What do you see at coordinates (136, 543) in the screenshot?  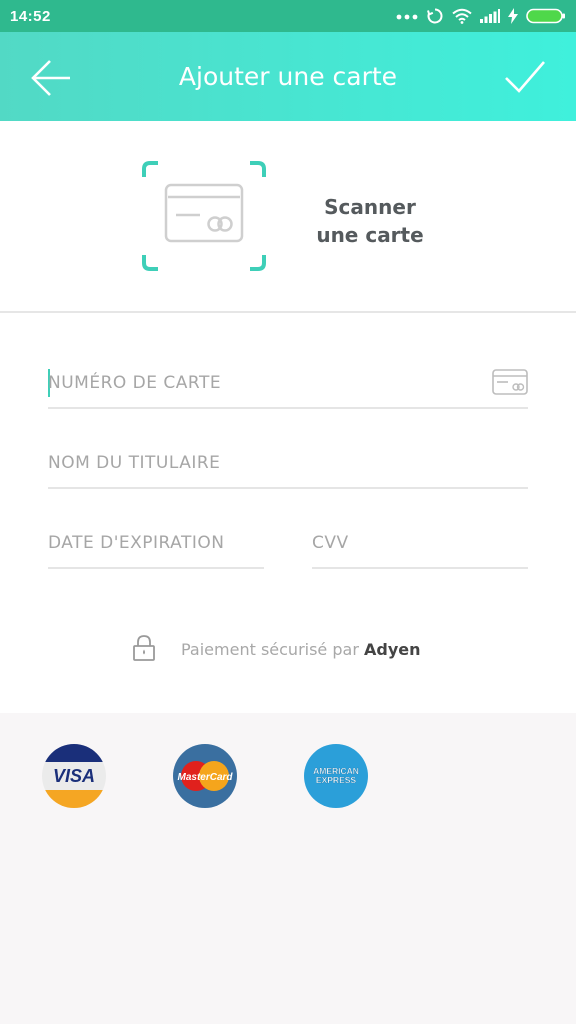 I see `expiry-date-placeholder: DATE D'EXPIRATION` at bounding box center [136, 543].